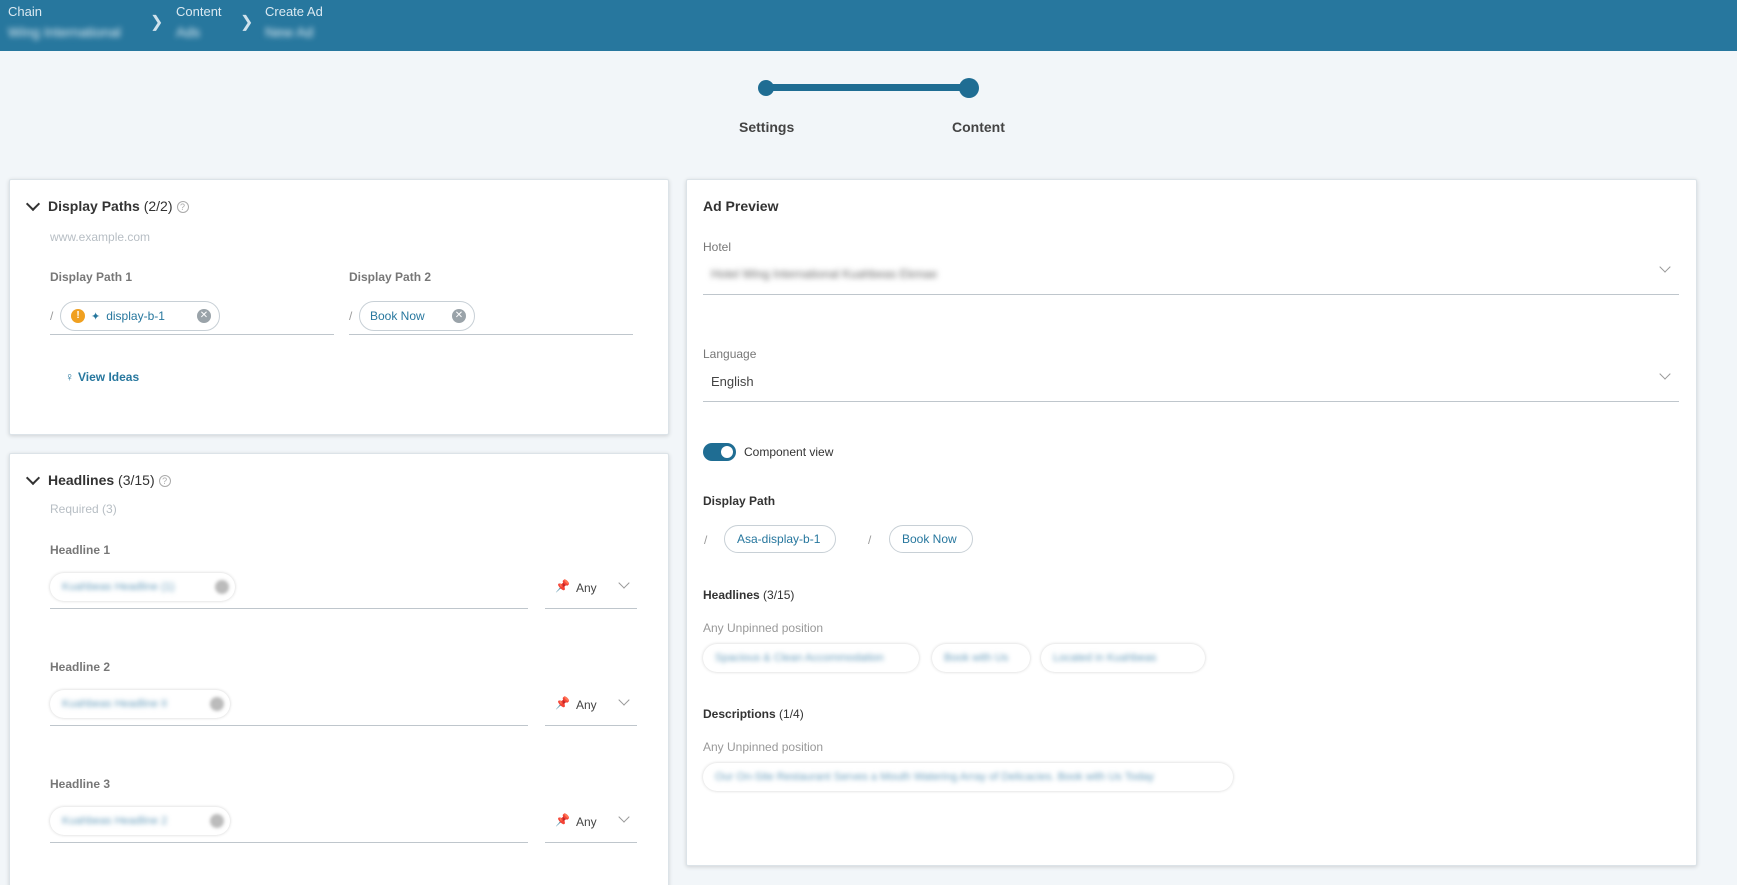 The image size is (1737, 885). Describe the element at coordinates (717, 247) in the screenshot. I see `hotel-label: Hotel` at that location.